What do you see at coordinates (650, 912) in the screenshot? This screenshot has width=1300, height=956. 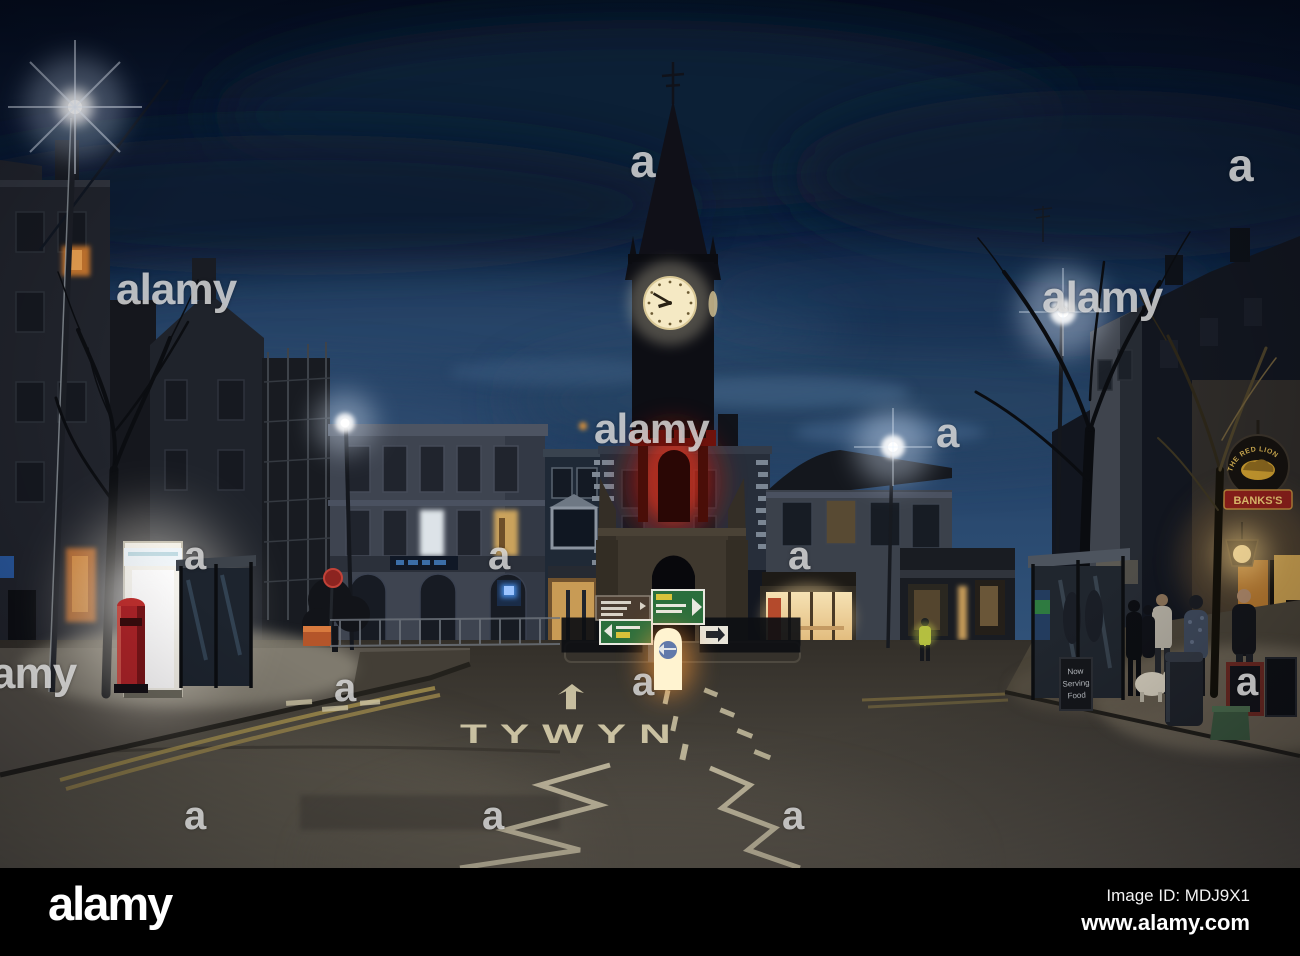 I see `alamy-footer-bar: alamy Image ID: MDJ9X1 www.alamy.com` at bounding box center [650, 912].